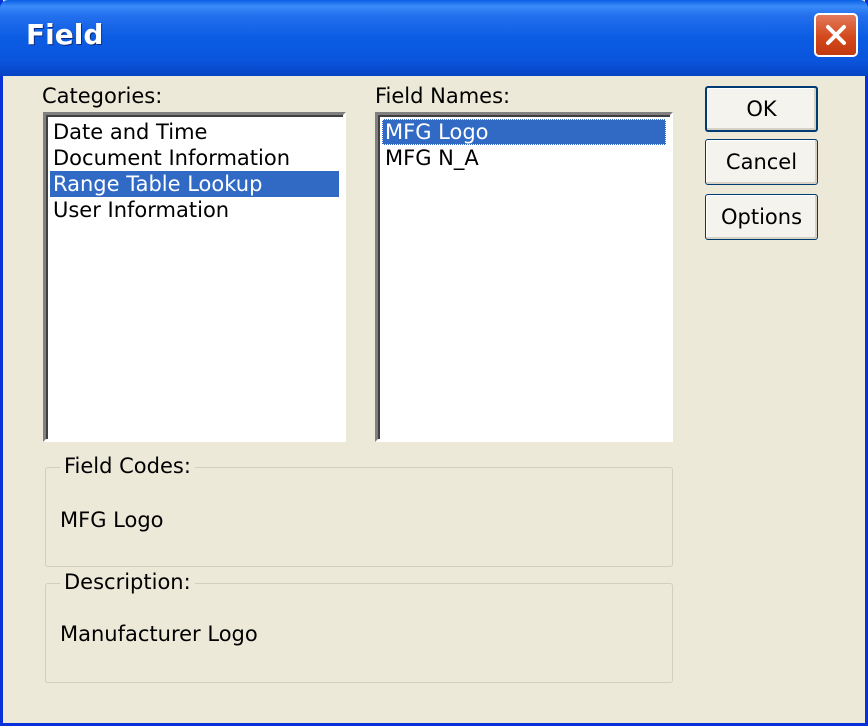  What do you see at coordinates (761, 162) in the screenshot?
I see `cancel-button: Cancel` at bounding box center [761, 162].